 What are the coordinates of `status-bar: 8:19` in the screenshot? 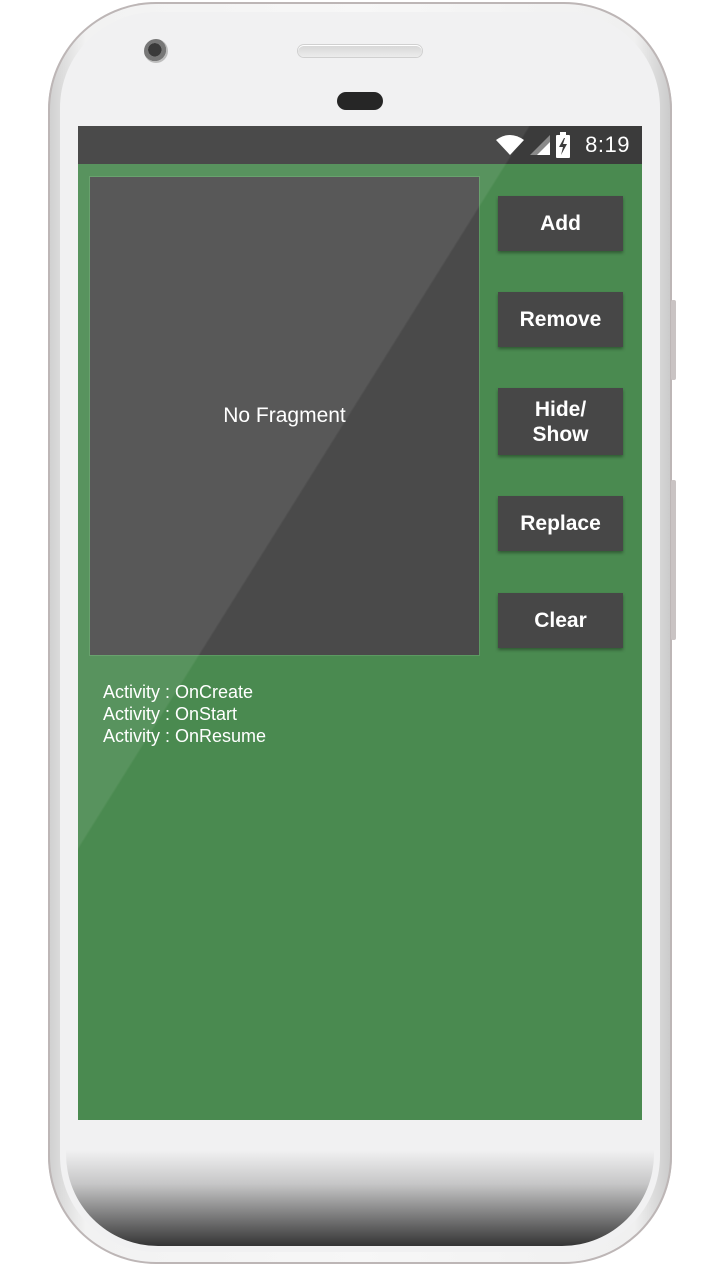 It's located at (360, 145).